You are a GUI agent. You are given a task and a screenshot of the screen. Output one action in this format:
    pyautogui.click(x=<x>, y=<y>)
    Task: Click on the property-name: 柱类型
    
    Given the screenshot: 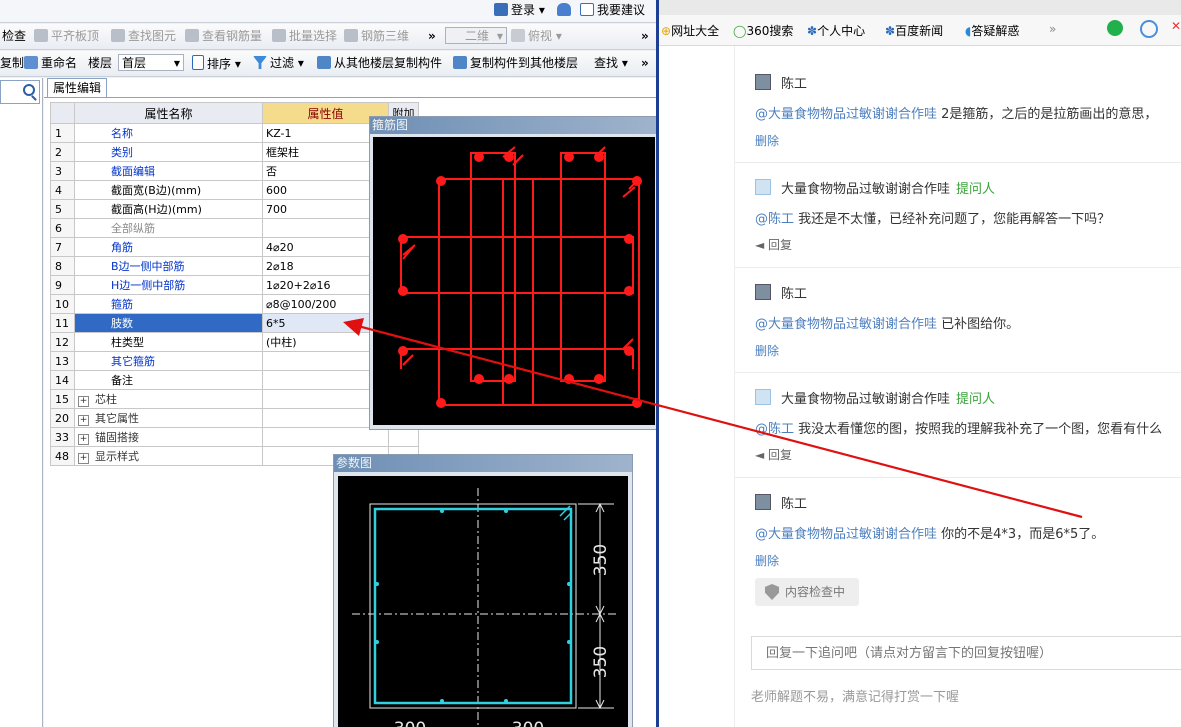 What is the action you would take?
    pyautogui.click(x=168, y=342)
    